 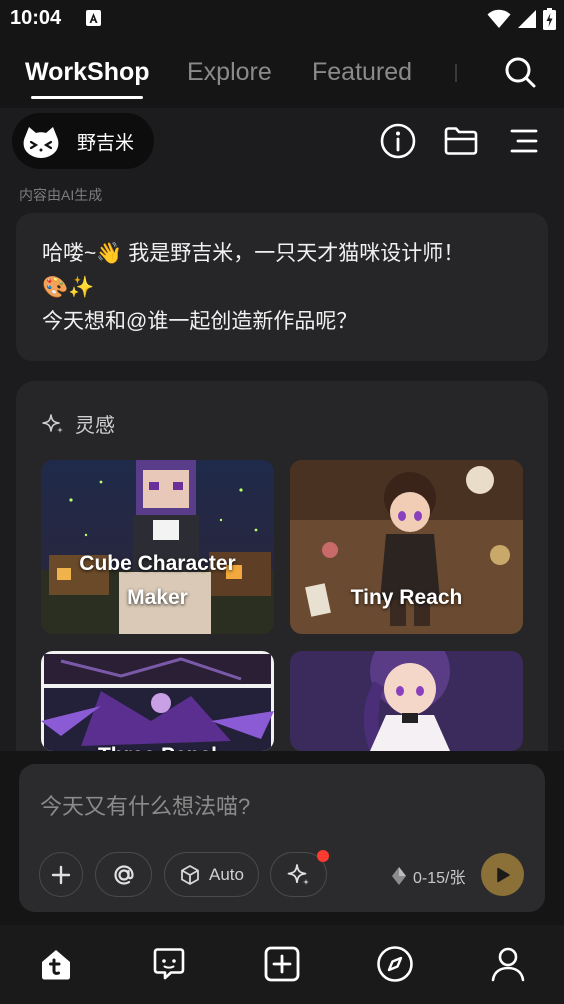 I want to click on active-tab-indicator, so click(x=87, y=97).